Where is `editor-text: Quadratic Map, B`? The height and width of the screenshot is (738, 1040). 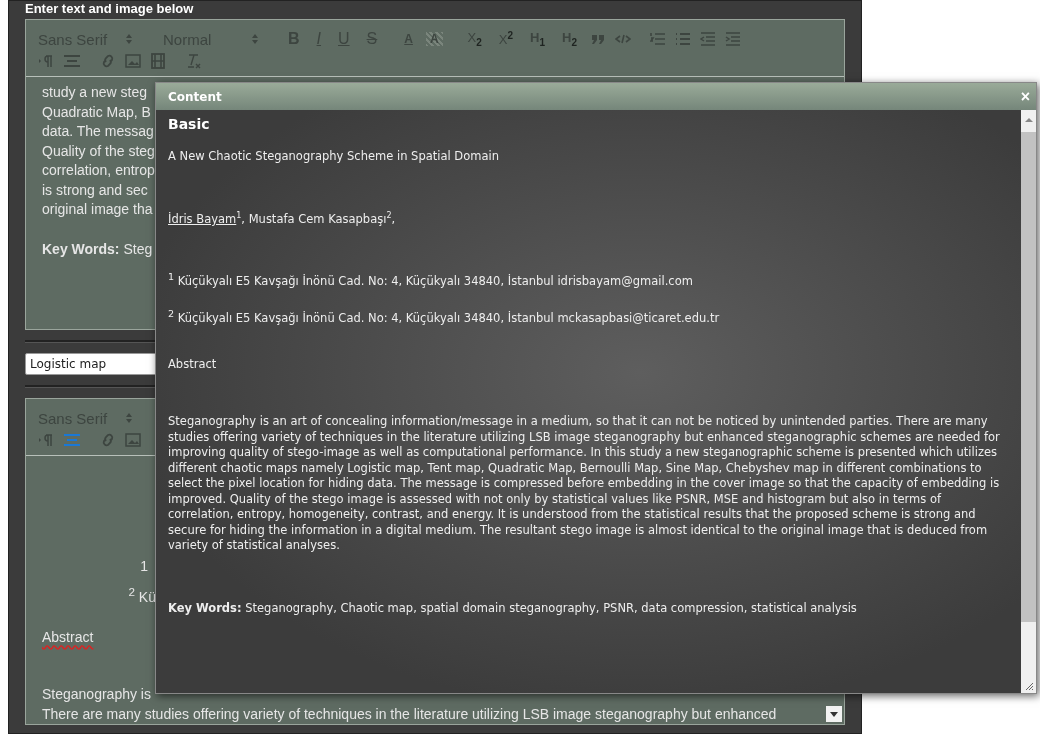
editor-text: Quadratic Map, B is located at coordinates (97, 112).